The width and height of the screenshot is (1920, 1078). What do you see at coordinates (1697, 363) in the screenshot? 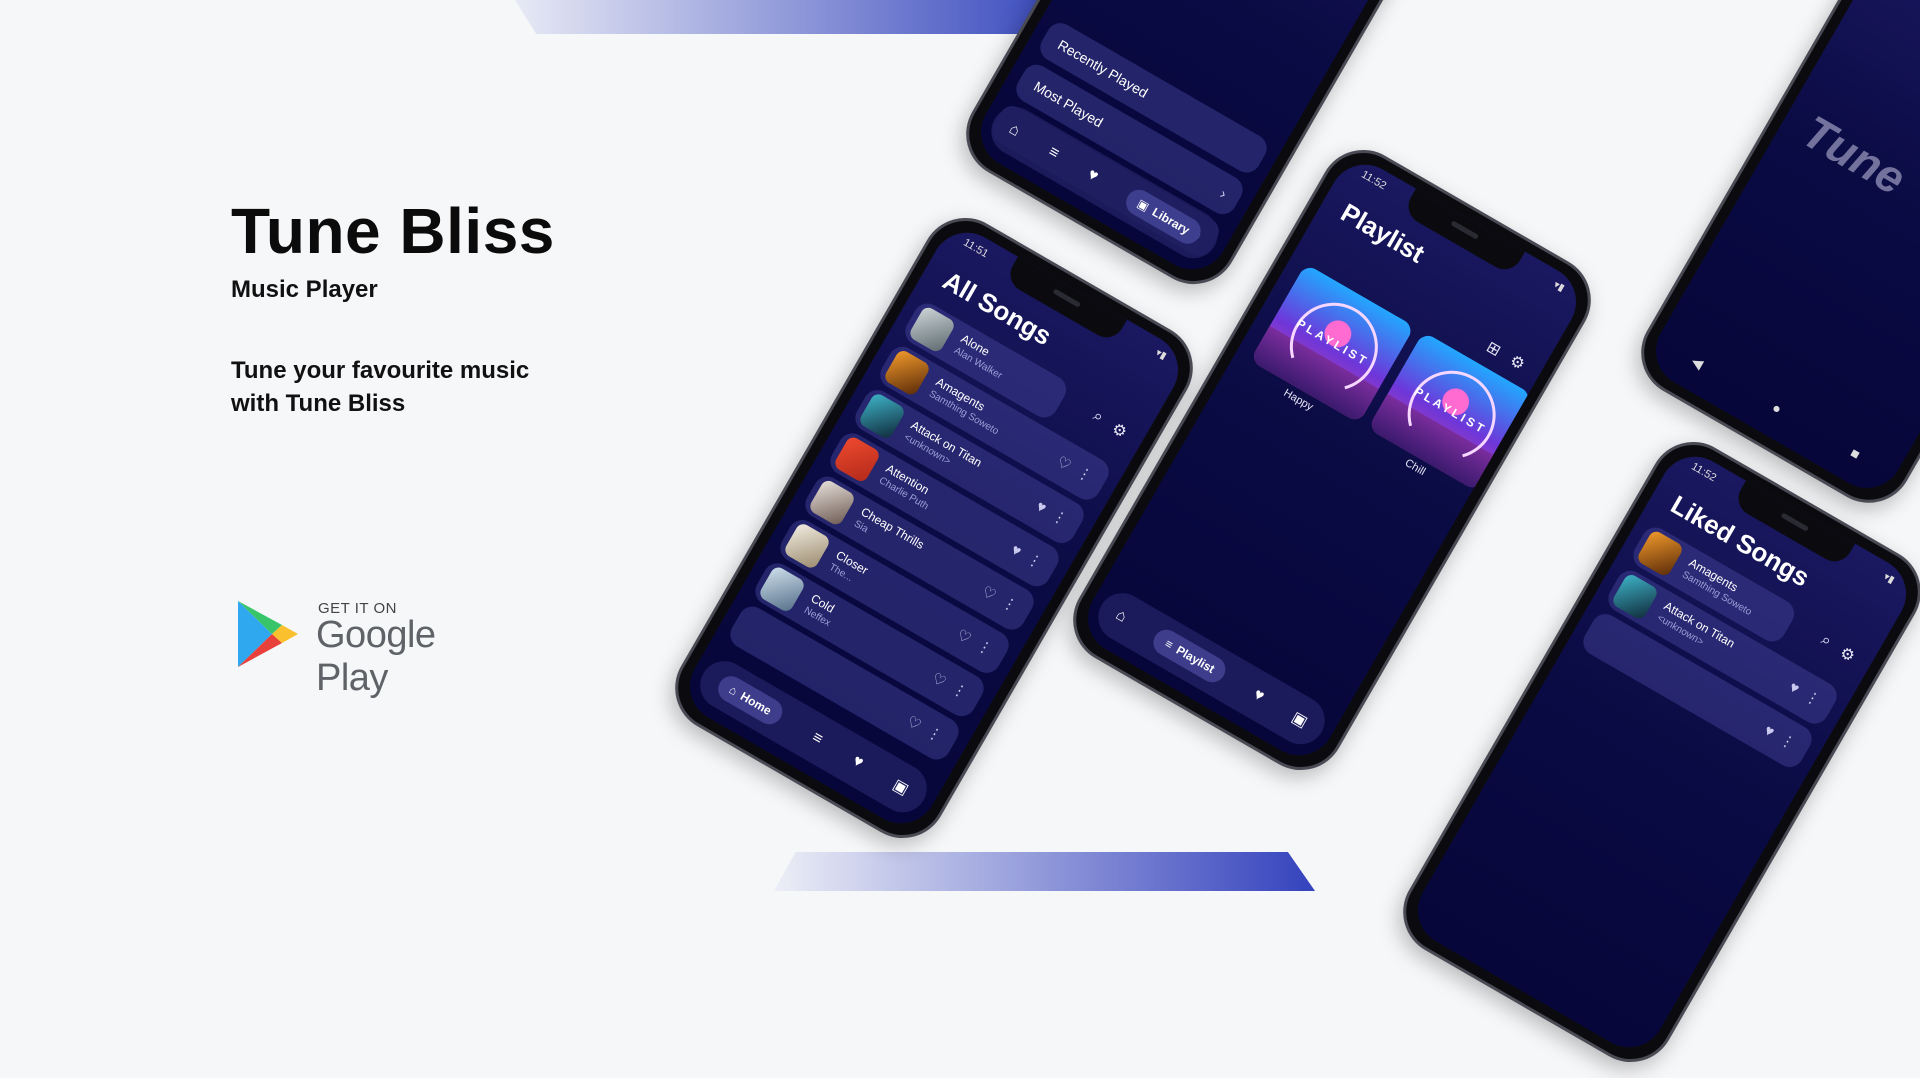
I see `back-icon: ◀` at bounding box center [1697, 363].